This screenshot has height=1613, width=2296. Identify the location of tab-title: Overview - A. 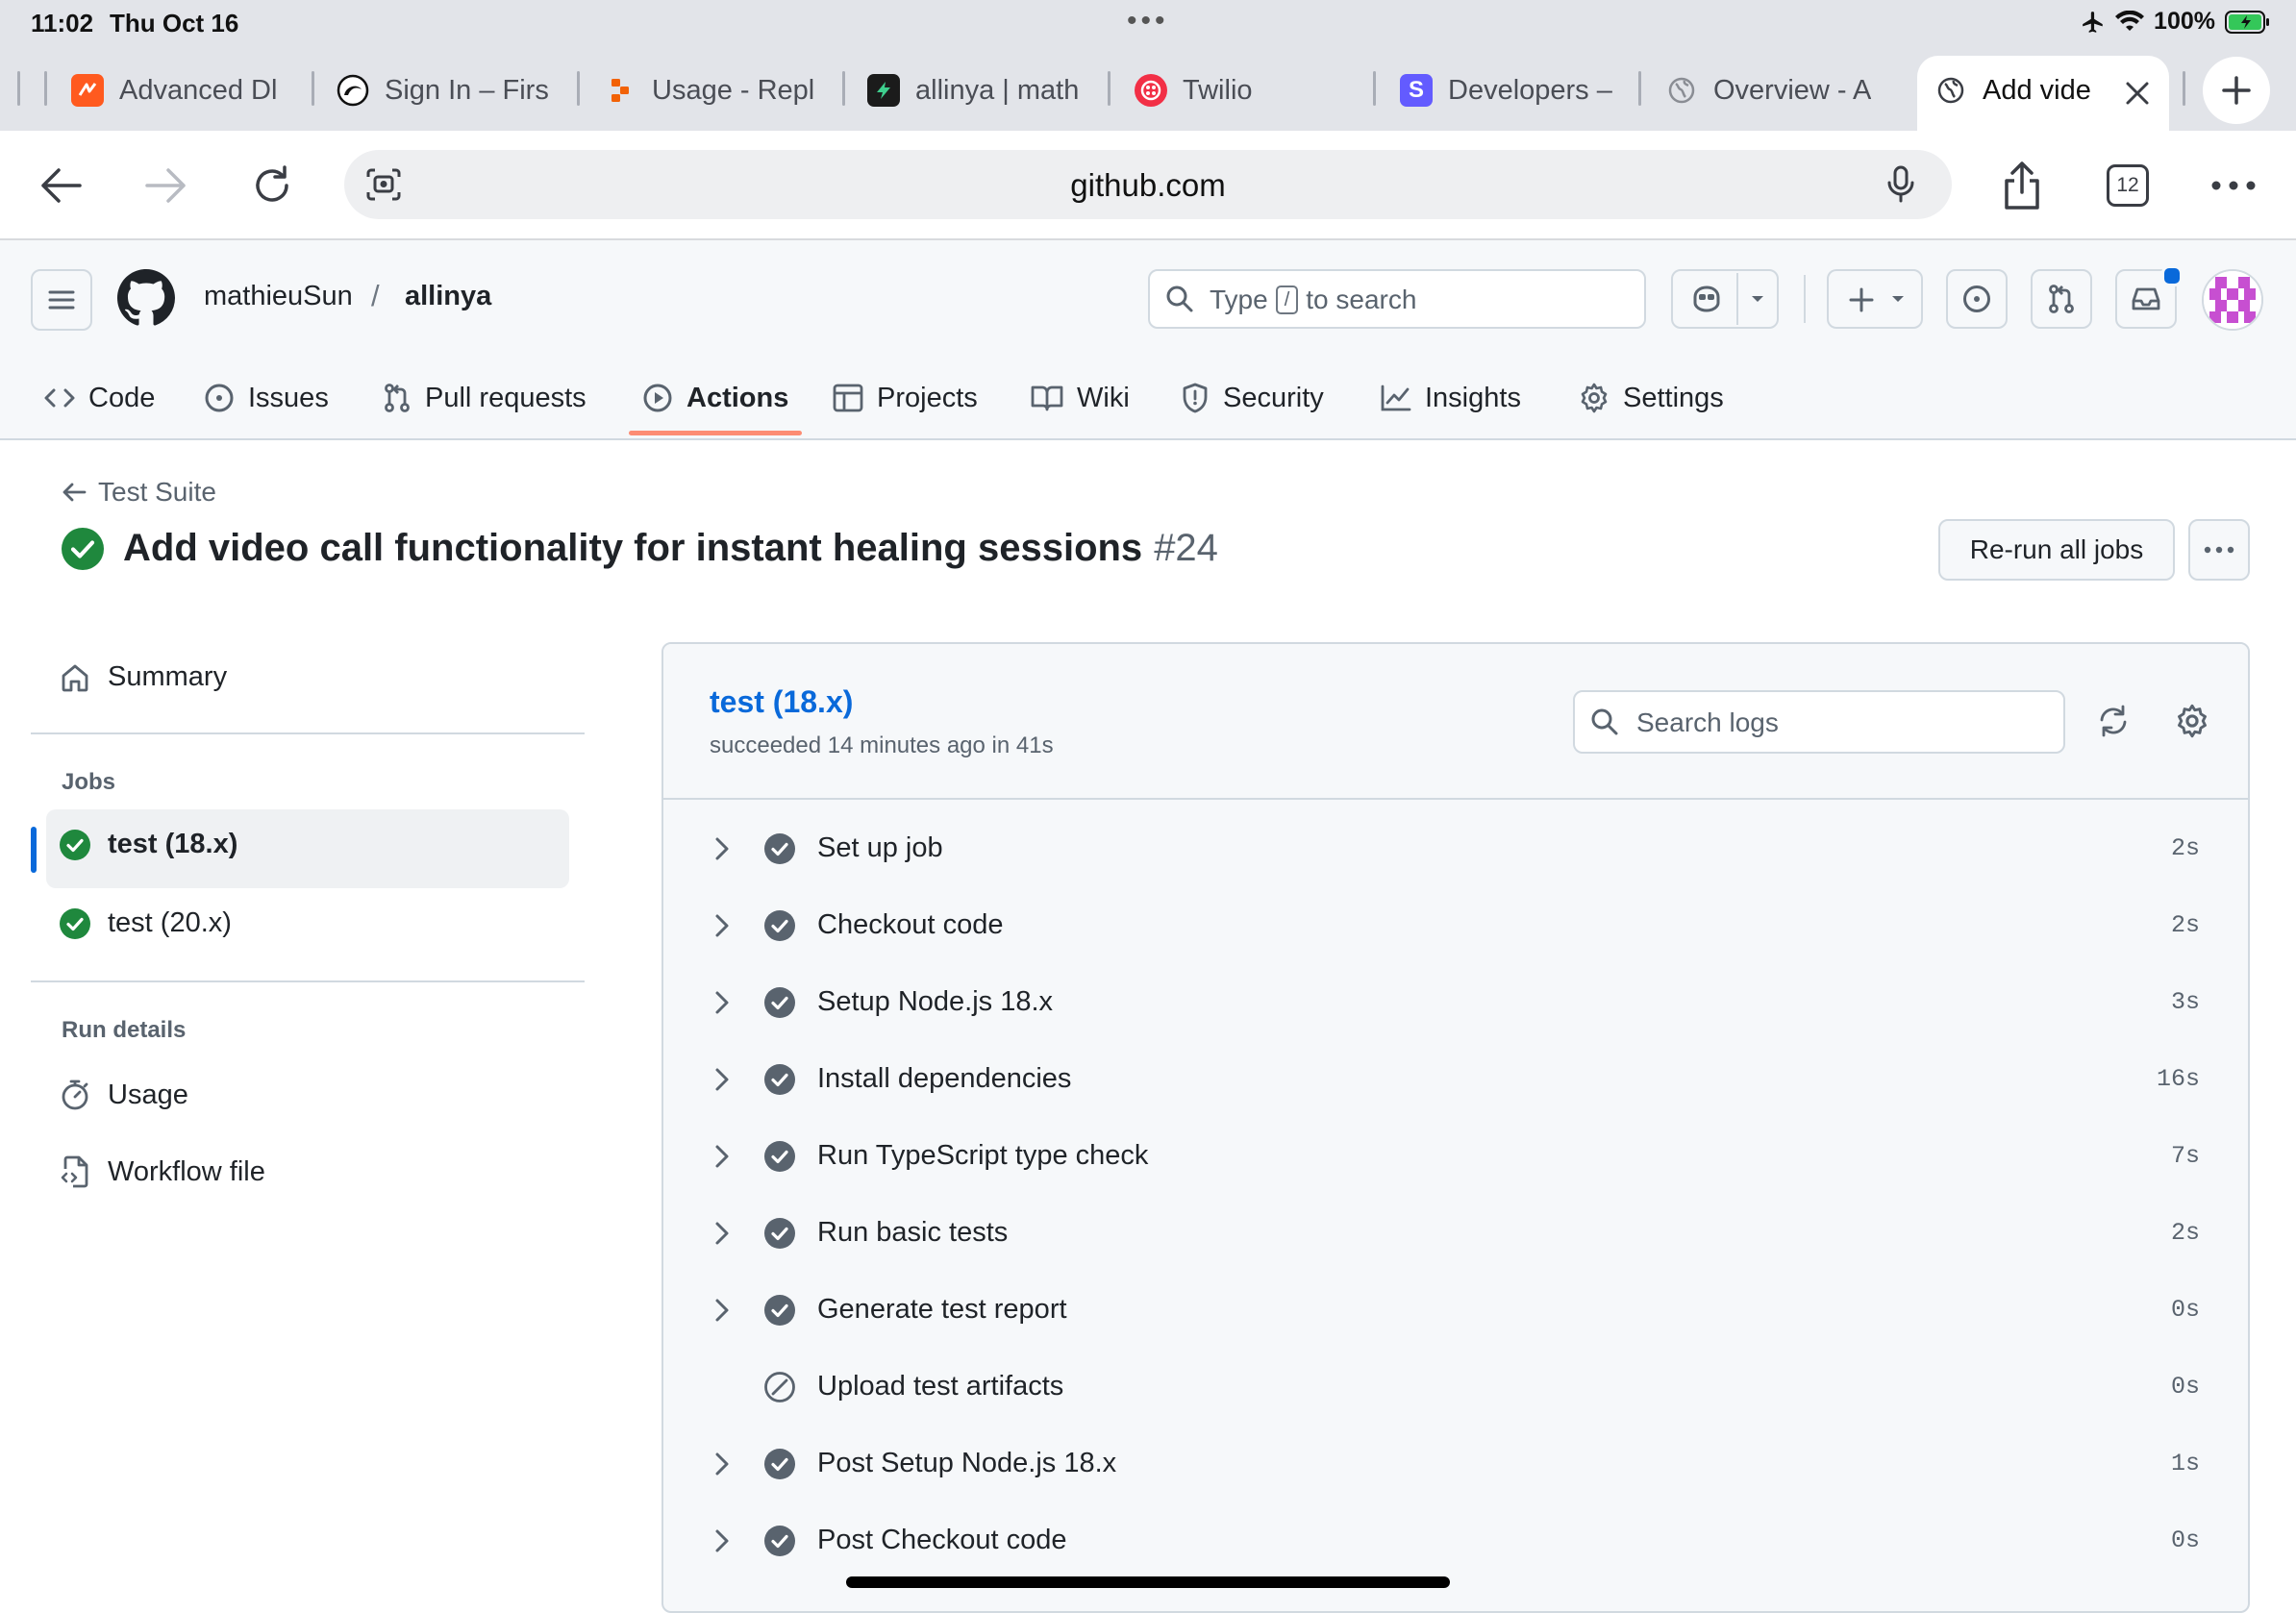
(1792, 90).